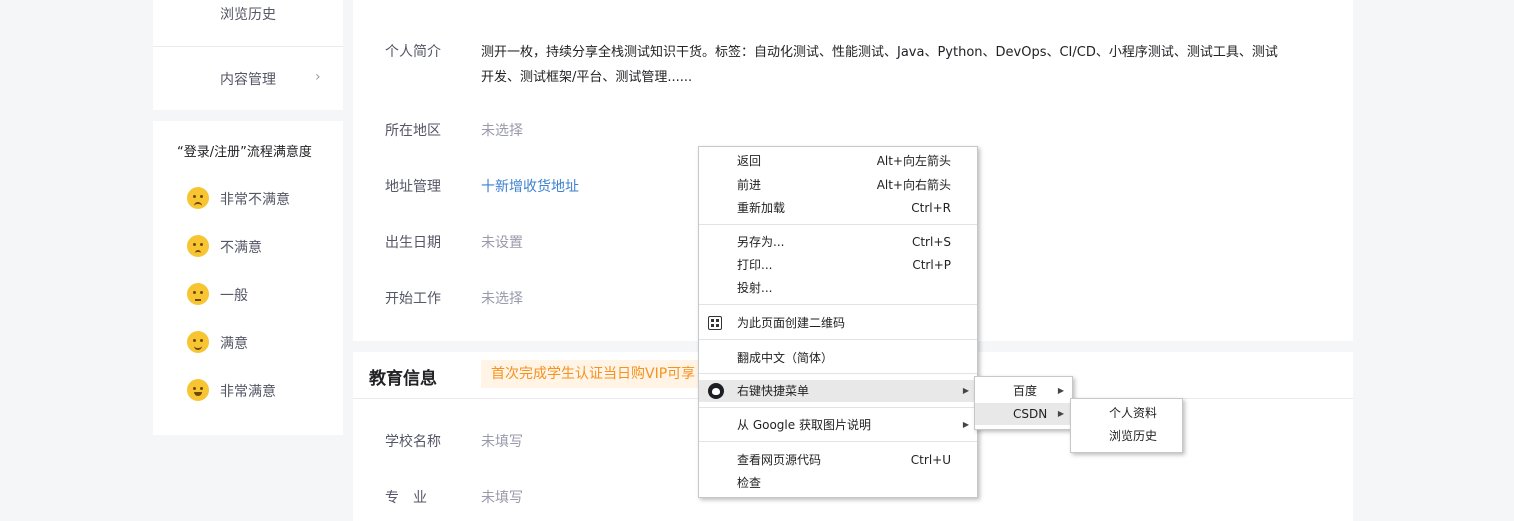 This screenshot has width=1514, height=521. I want to click on smile-face-icon, so click(198, 342).